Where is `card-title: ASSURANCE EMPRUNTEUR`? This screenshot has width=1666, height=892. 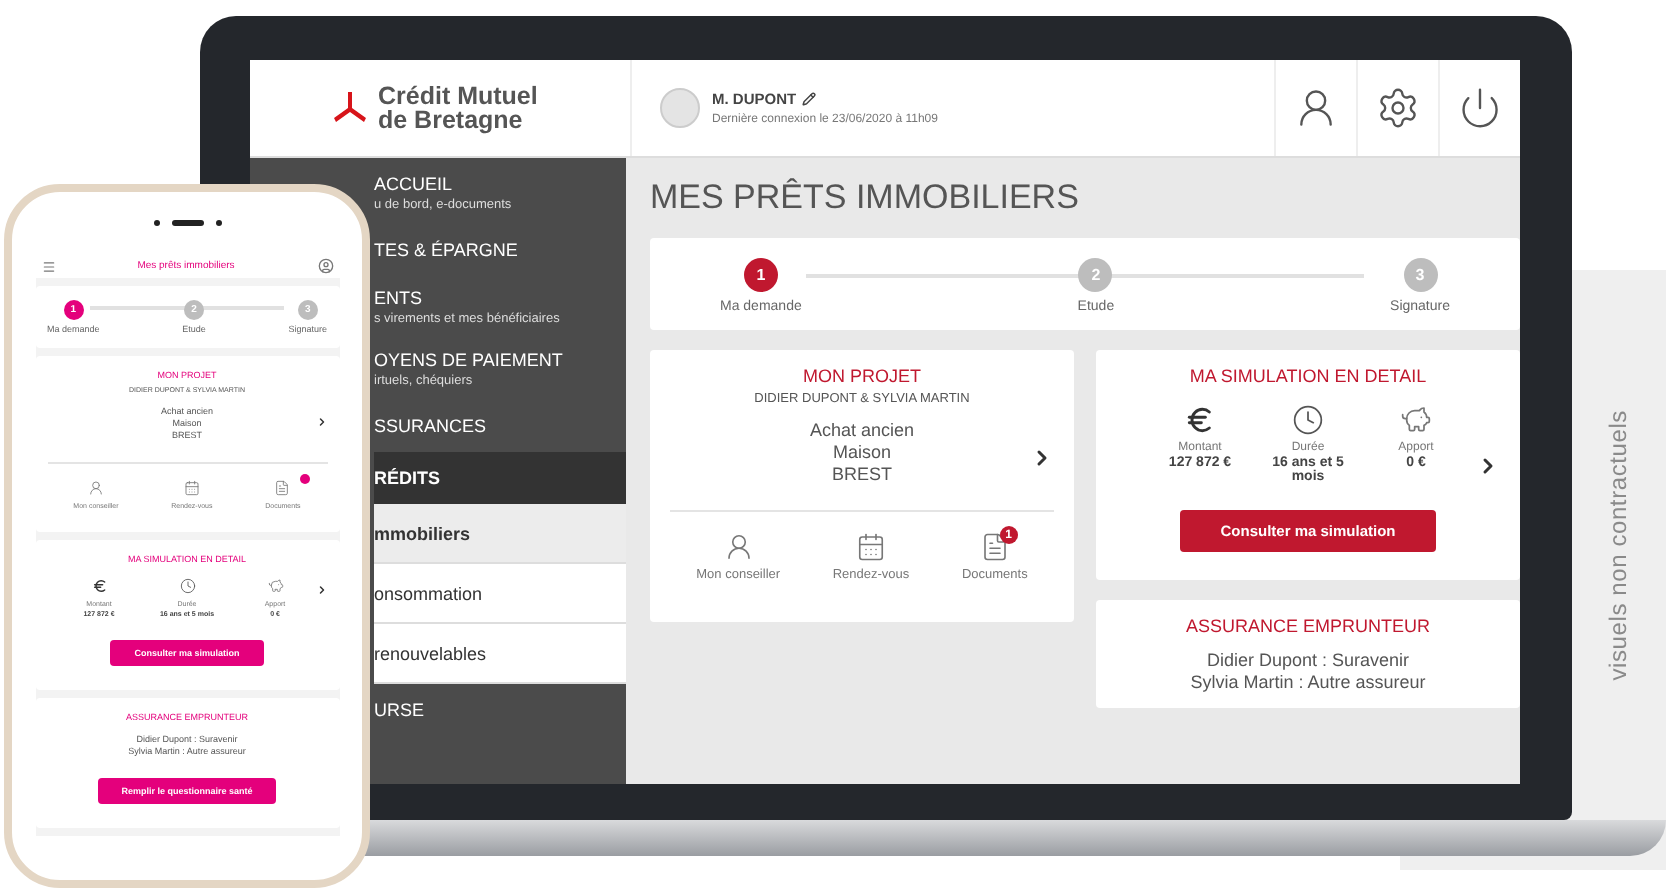 card-title: ASSURANCE EMPRUNTEUR is located at coordinates (1307, 626).